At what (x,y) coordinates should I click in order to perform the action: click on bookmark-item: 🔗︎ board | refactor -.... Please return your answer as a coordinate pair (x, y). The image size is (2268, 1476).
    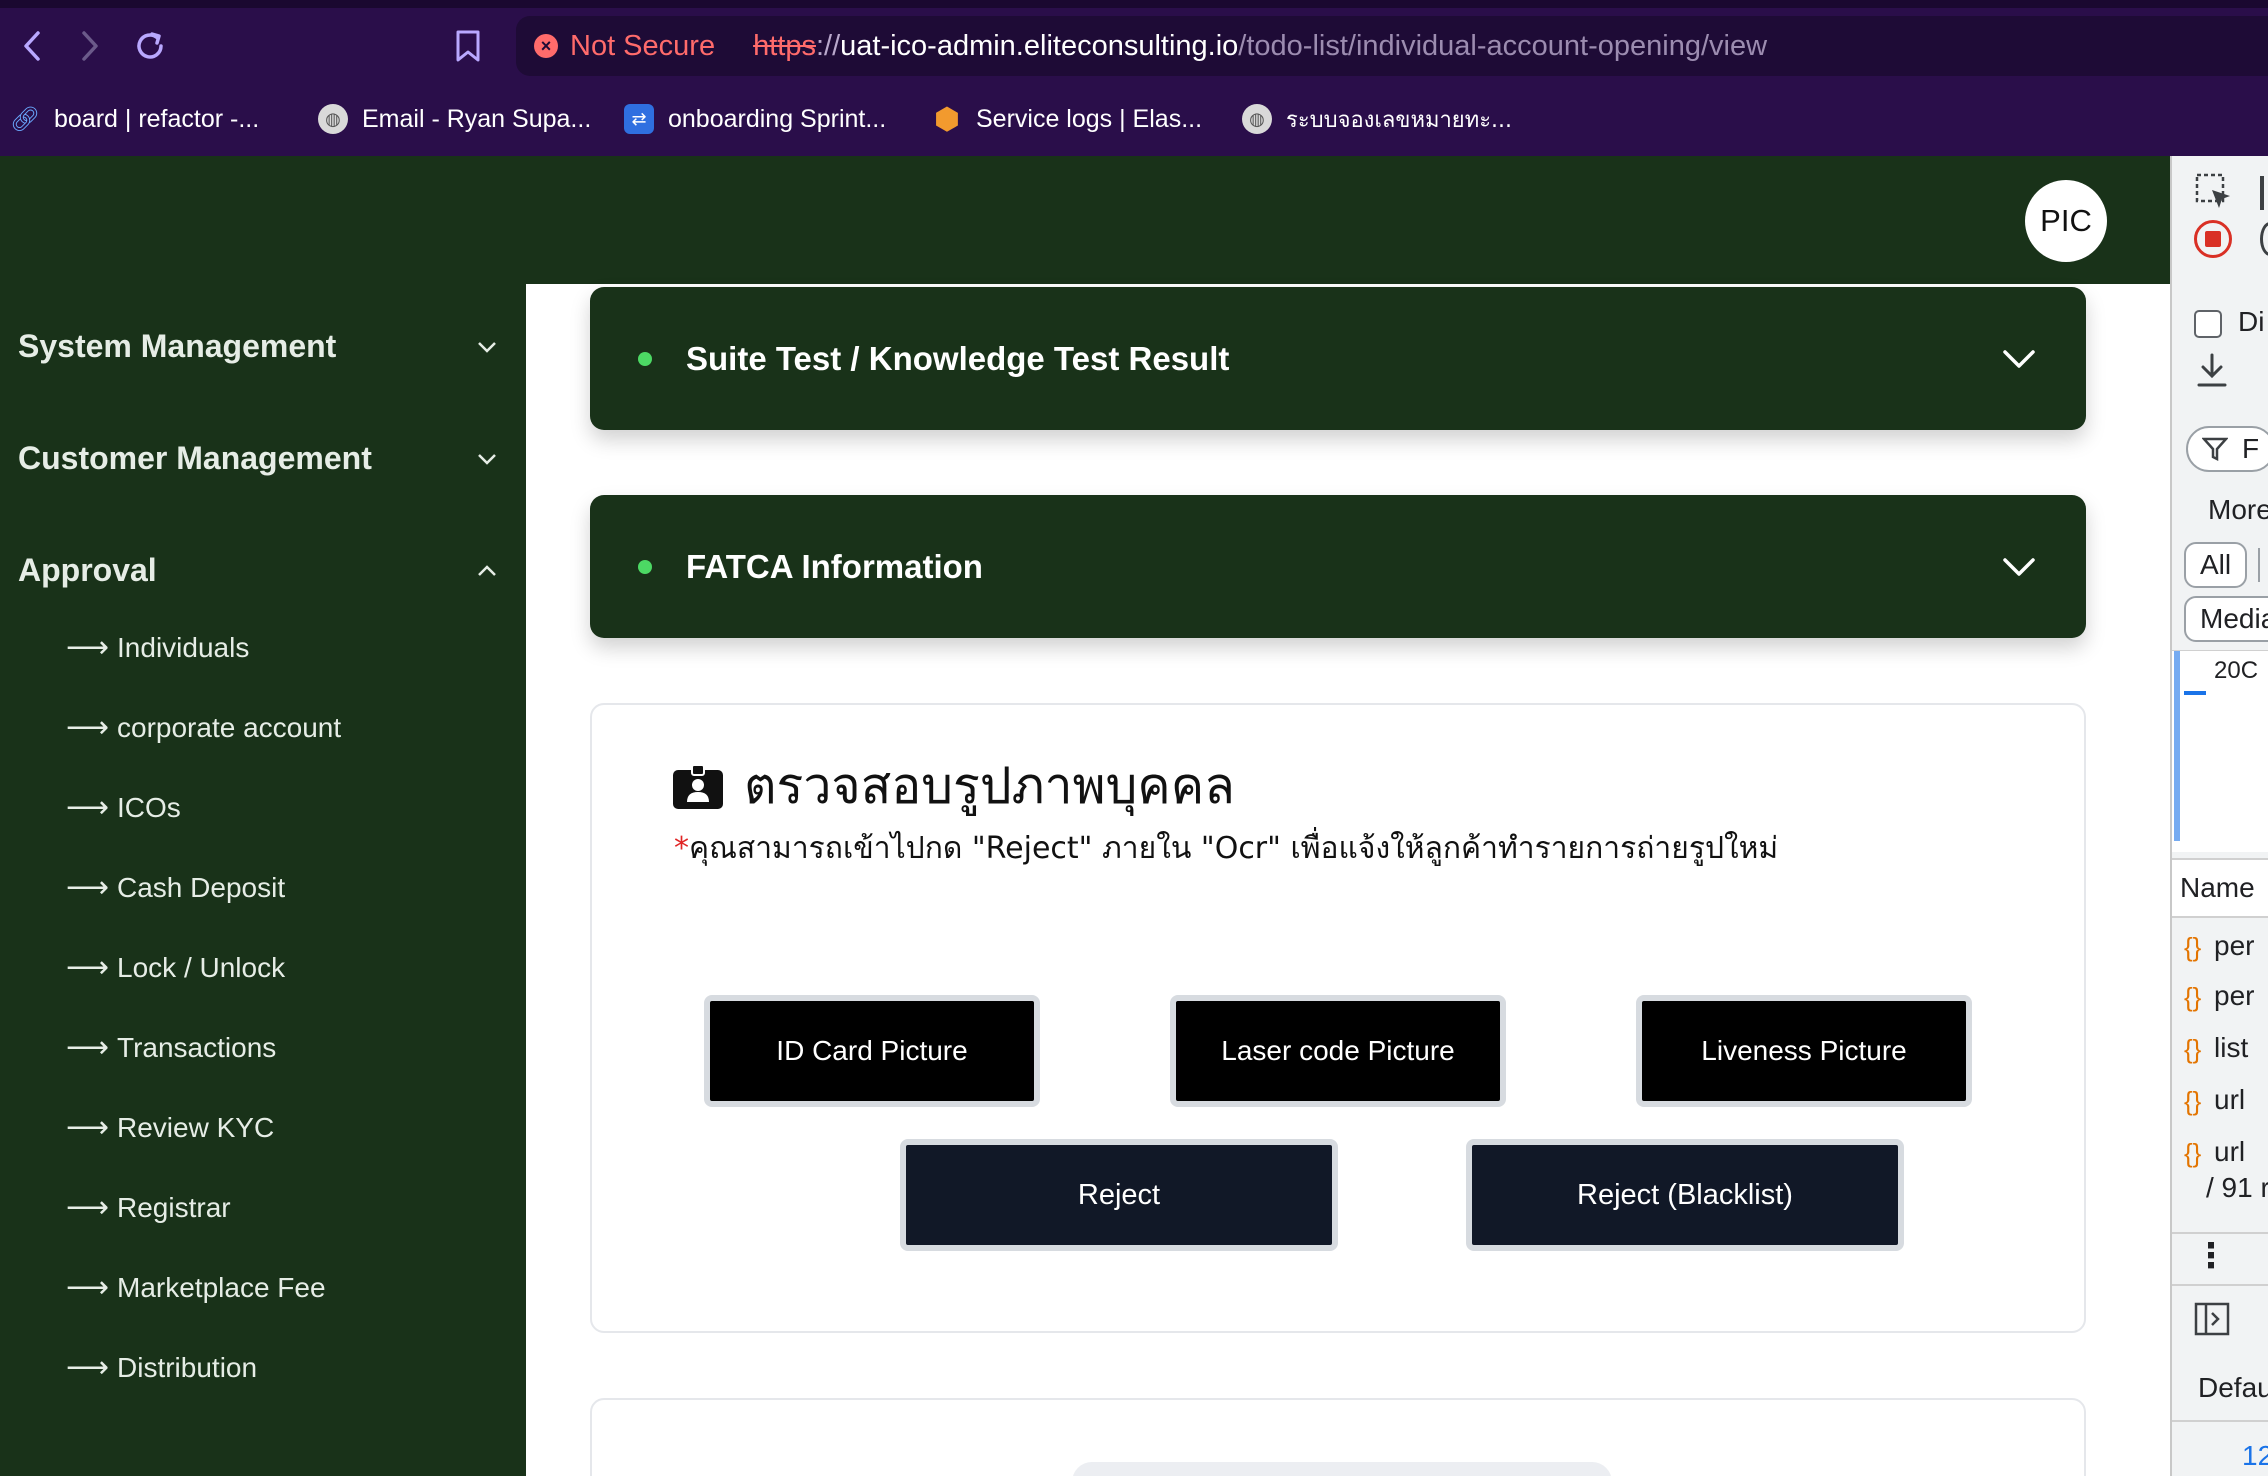
    Looking at the image, I should click on (134, 119).